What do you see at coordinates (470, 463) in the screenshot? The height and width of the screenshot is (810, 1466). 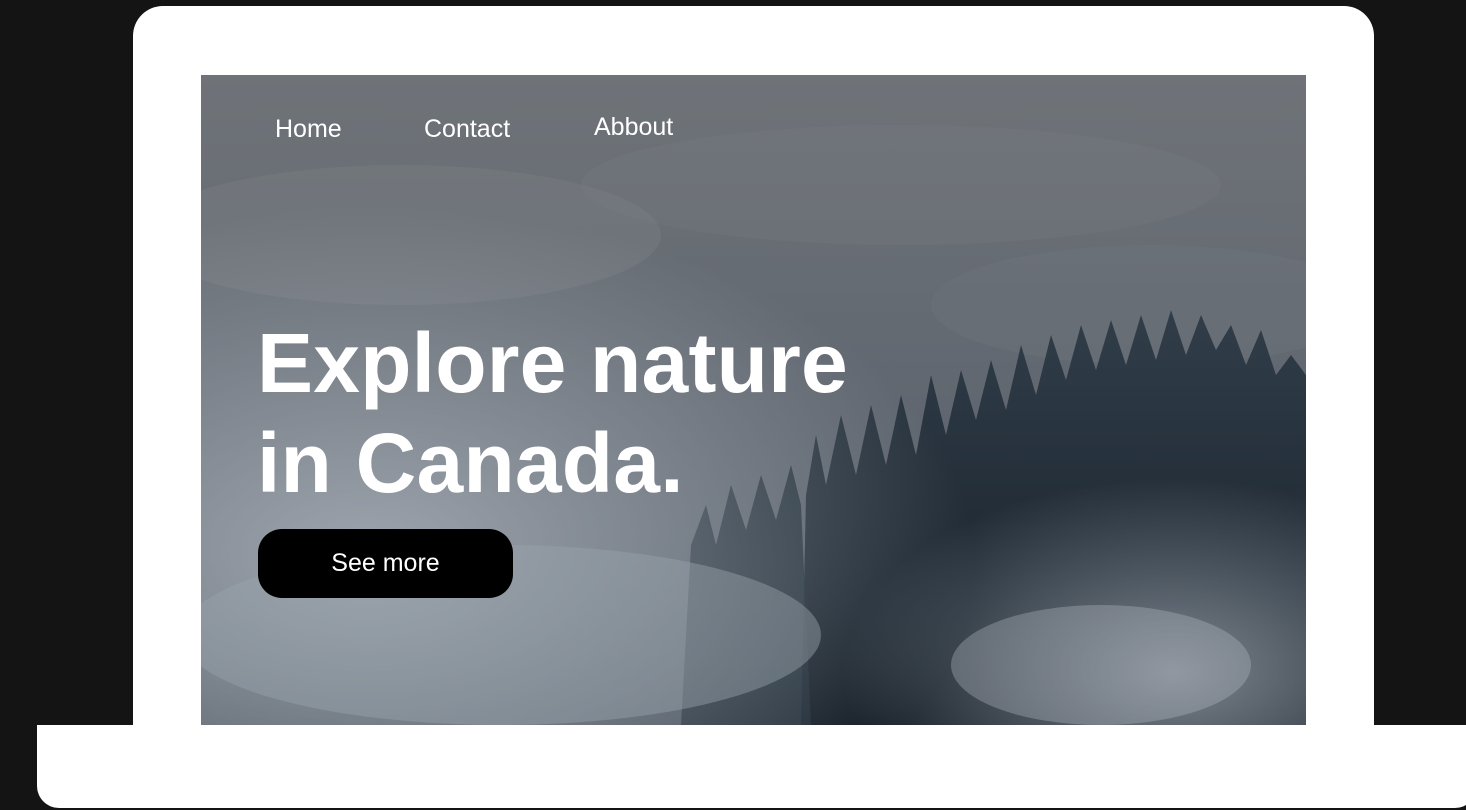 I see `hero-headline-line-2: in Canada.` at bounding box center [470, 463].